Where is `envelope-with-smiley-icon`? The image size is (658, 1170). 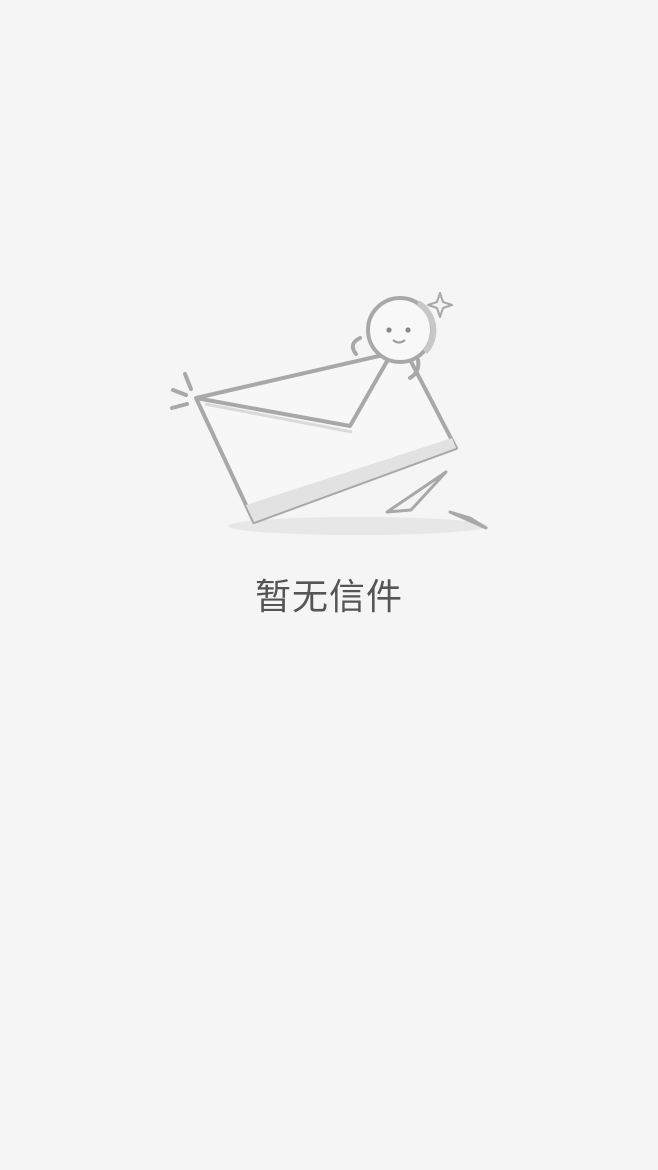 envelope-with-smiley-icon is located at coordinates (329, 413).